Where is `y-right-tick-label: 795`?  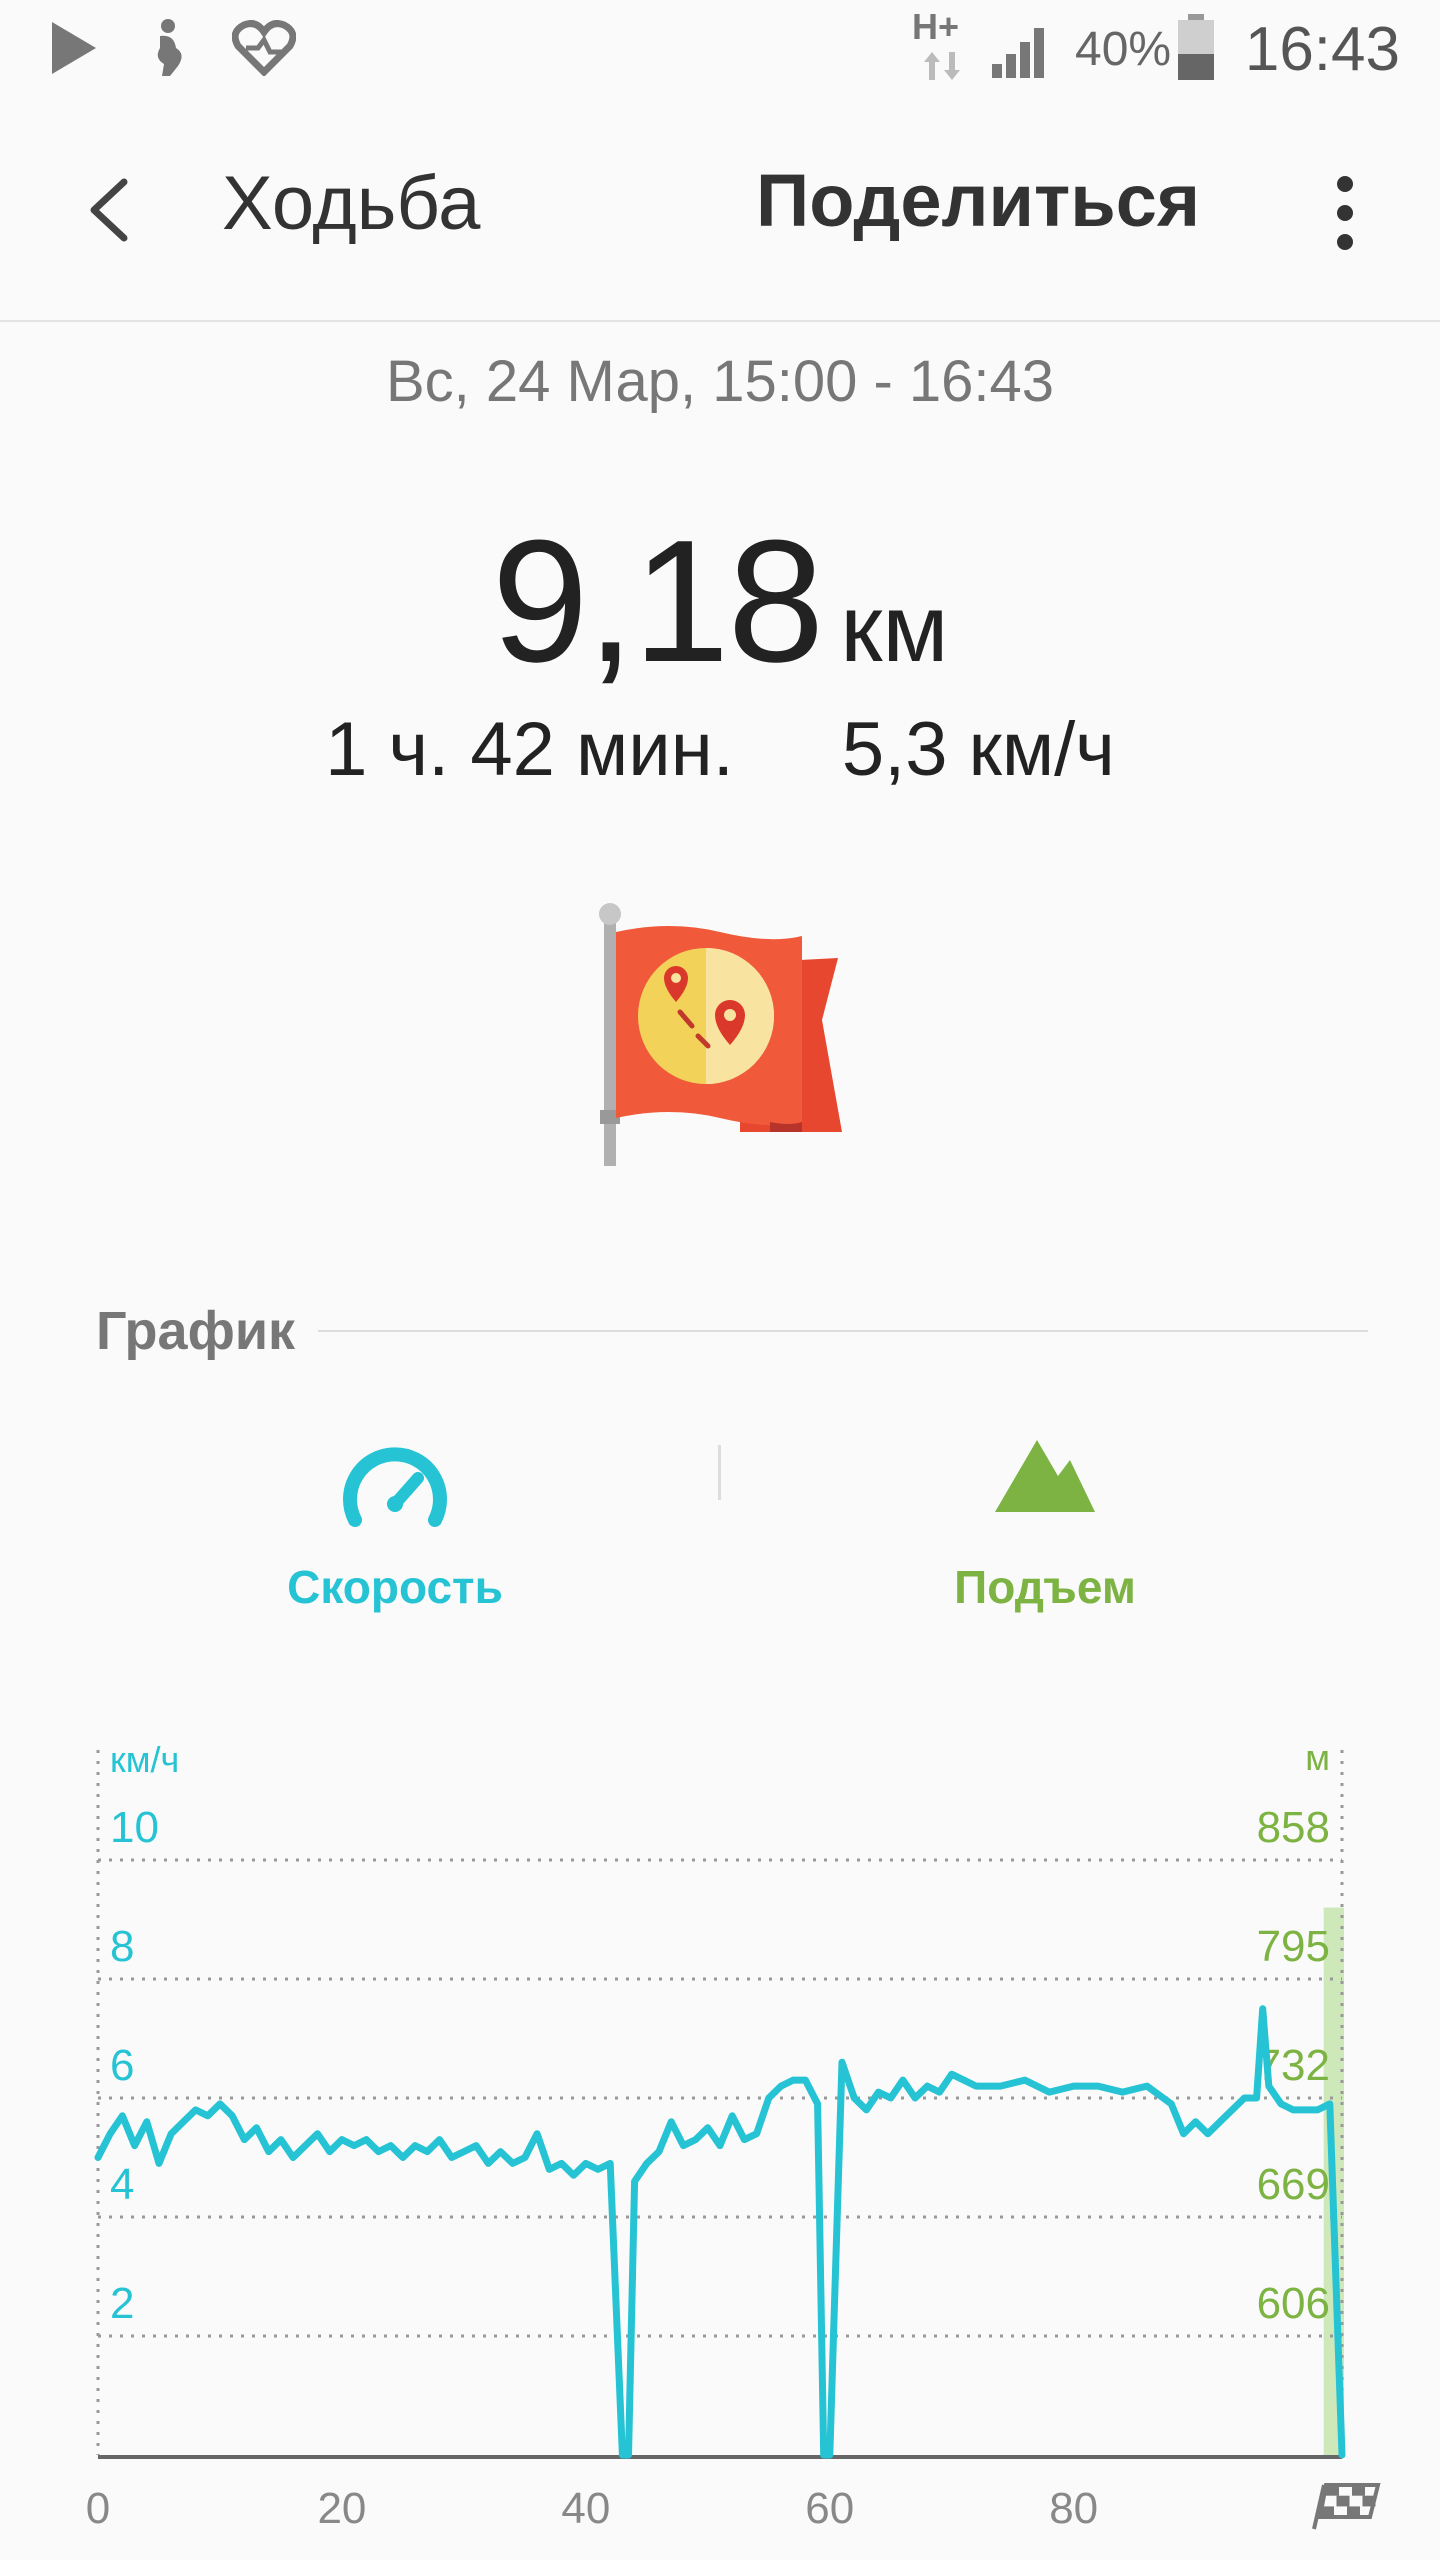 y-right-tick-label: 795 is located at coordinates (1293, 1946).